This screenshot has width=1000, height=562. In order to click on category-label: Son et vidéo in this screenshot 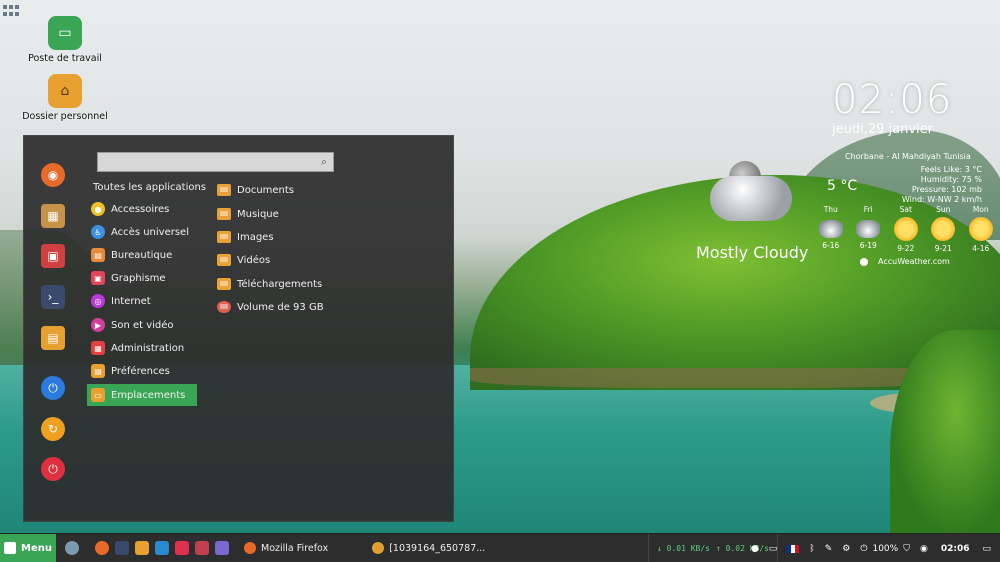, I will do `click(142, 325)`.